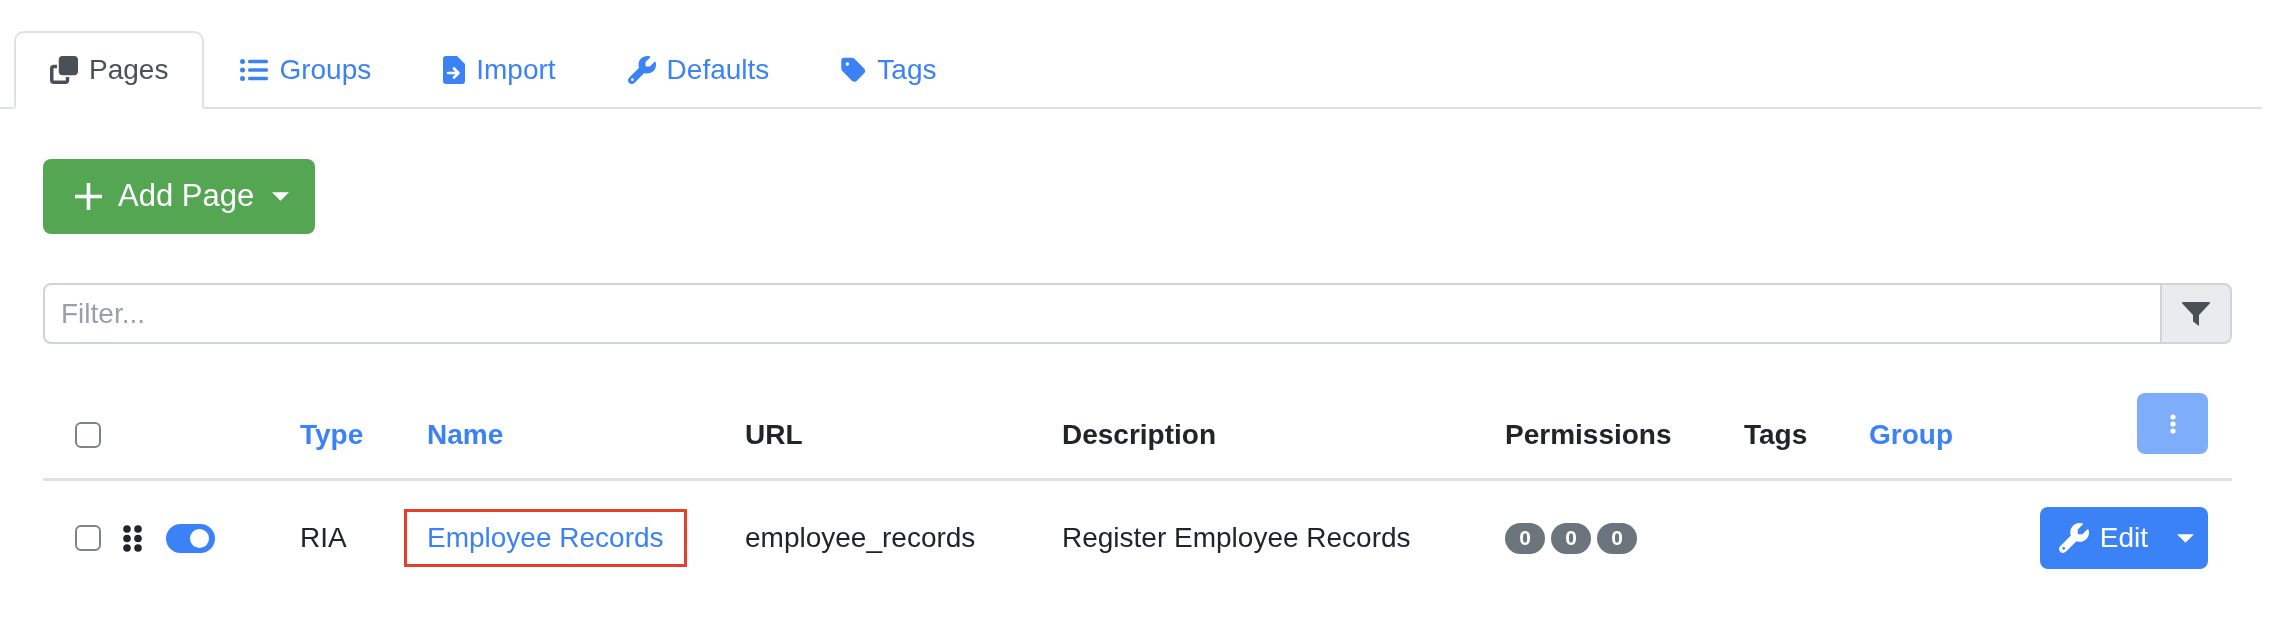 Image resolution: width=2270 pixels, height=630 pixels. I want to click on select-all-checkbox, so click(88, 435).